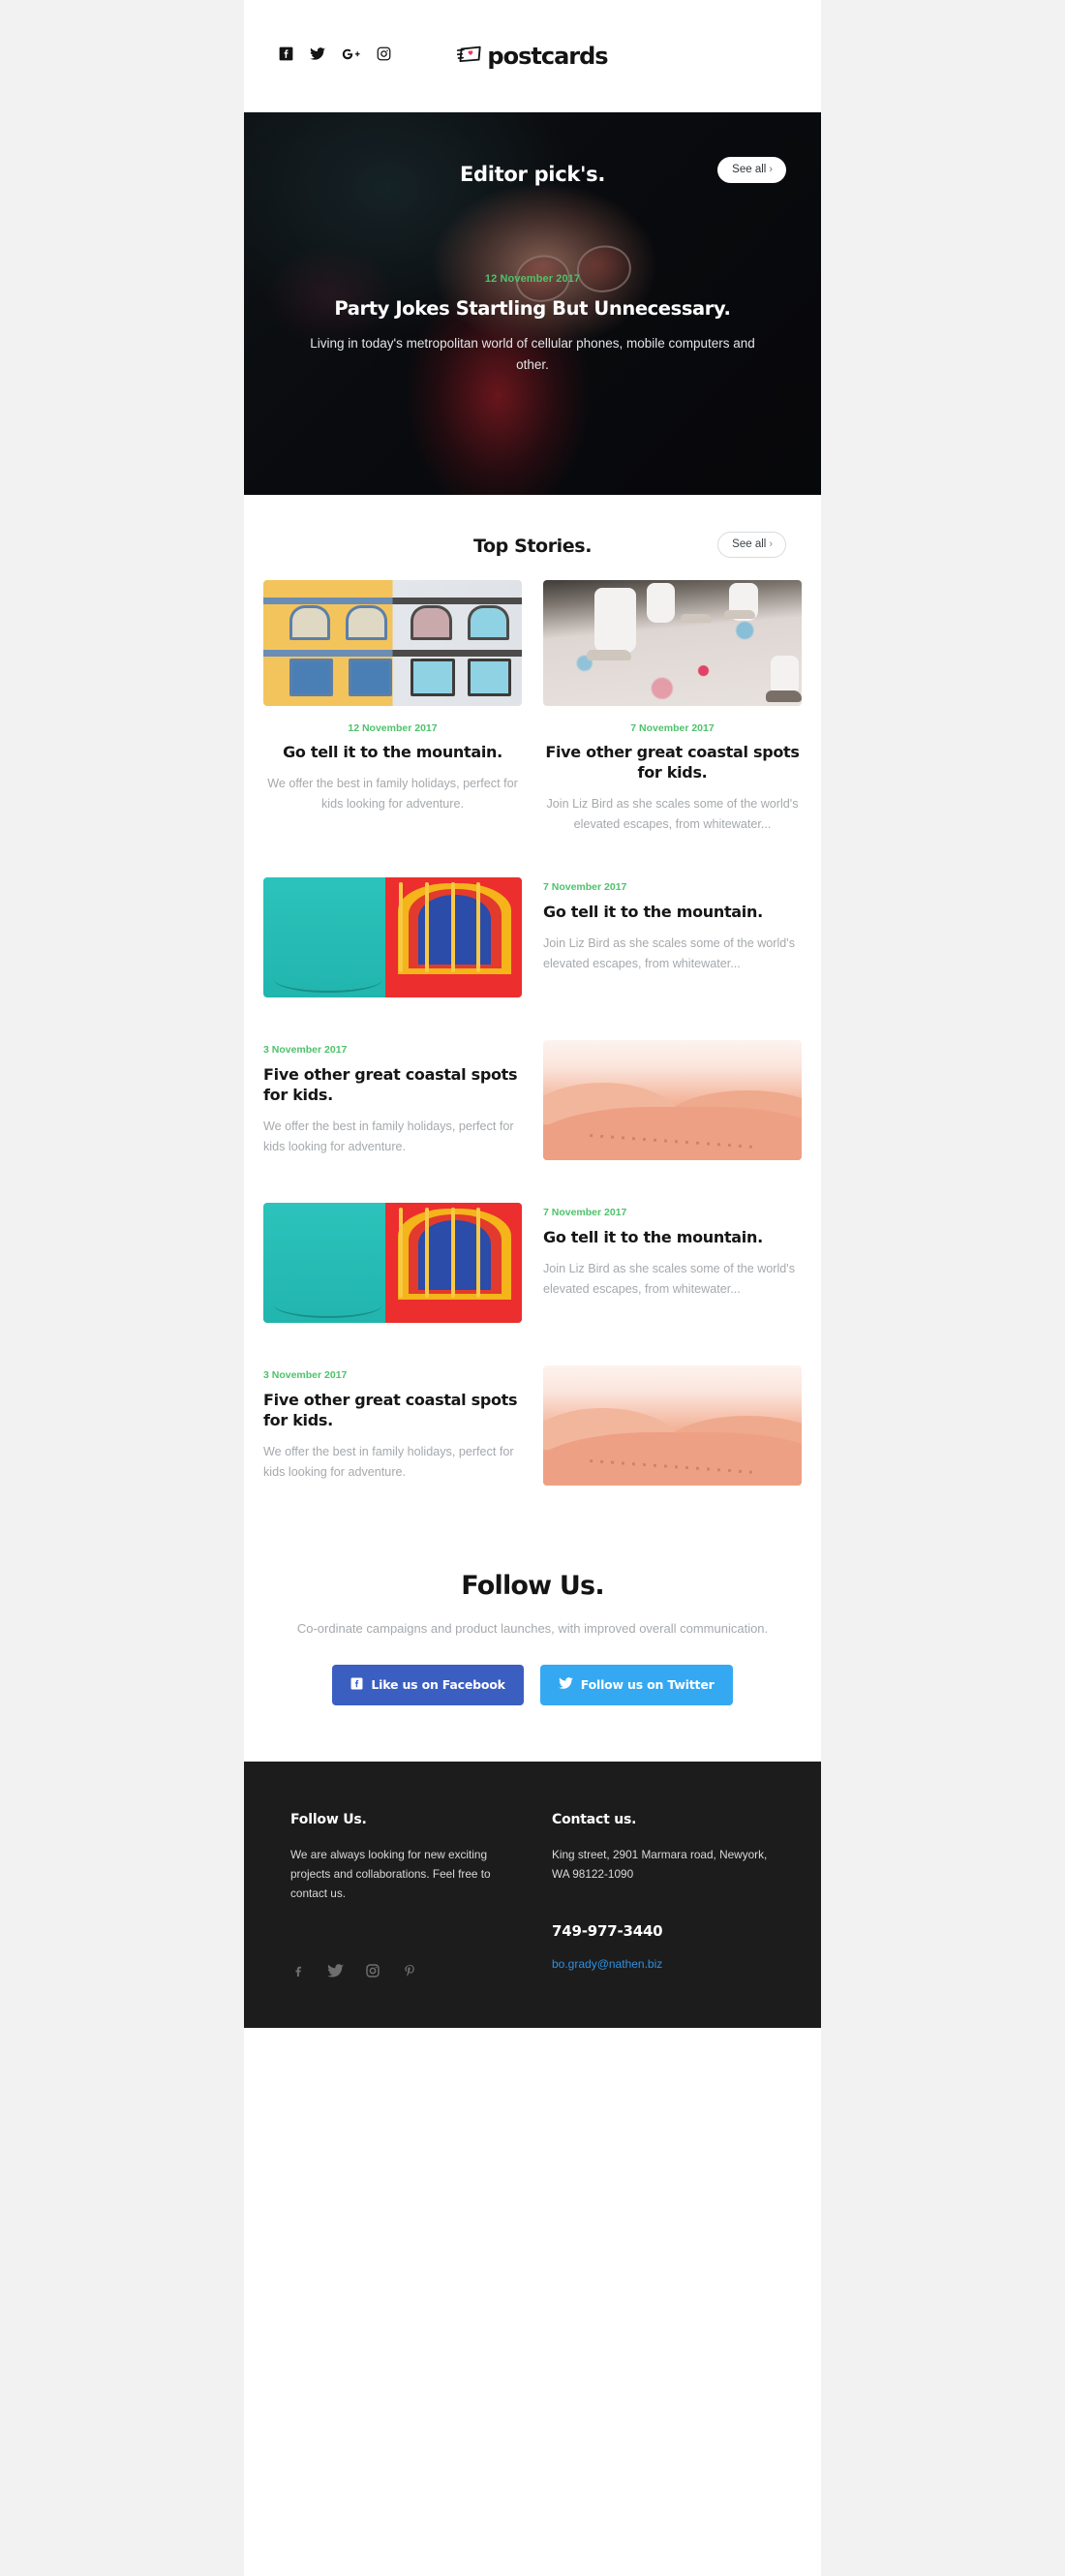 This screenshot has height=2576, width=1065. Describe the element at coordinates (335, 56) in the screenshot. I see `header-social-links` at that location.